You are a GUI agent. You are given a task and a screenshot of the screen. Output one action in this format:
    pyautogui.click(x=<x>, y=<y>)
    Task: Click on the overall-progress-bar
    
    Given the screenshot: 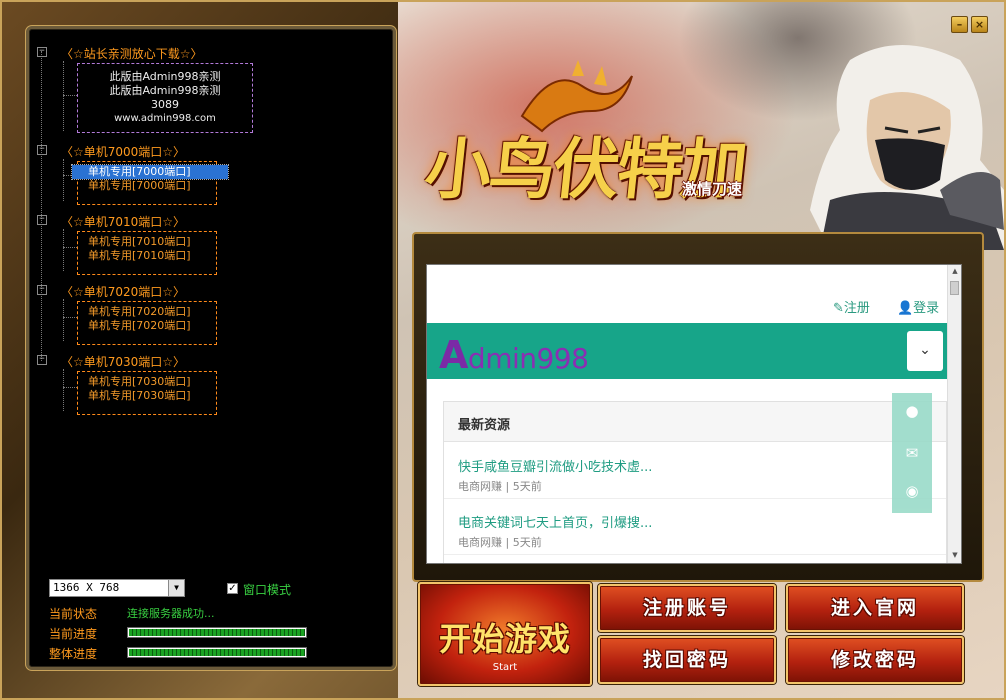 What is the action you would take?
    pyautogui.click(x=217, y=652)
    